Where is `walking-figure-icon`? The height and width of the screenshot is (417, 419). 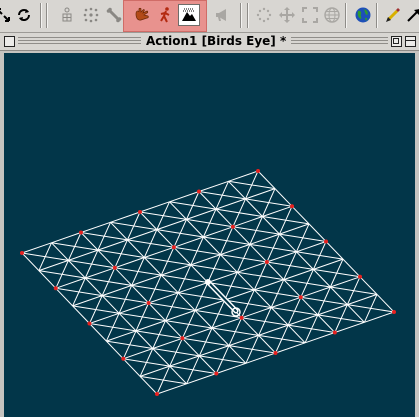
walking-figure-icon is located at coordinates (165, 15).